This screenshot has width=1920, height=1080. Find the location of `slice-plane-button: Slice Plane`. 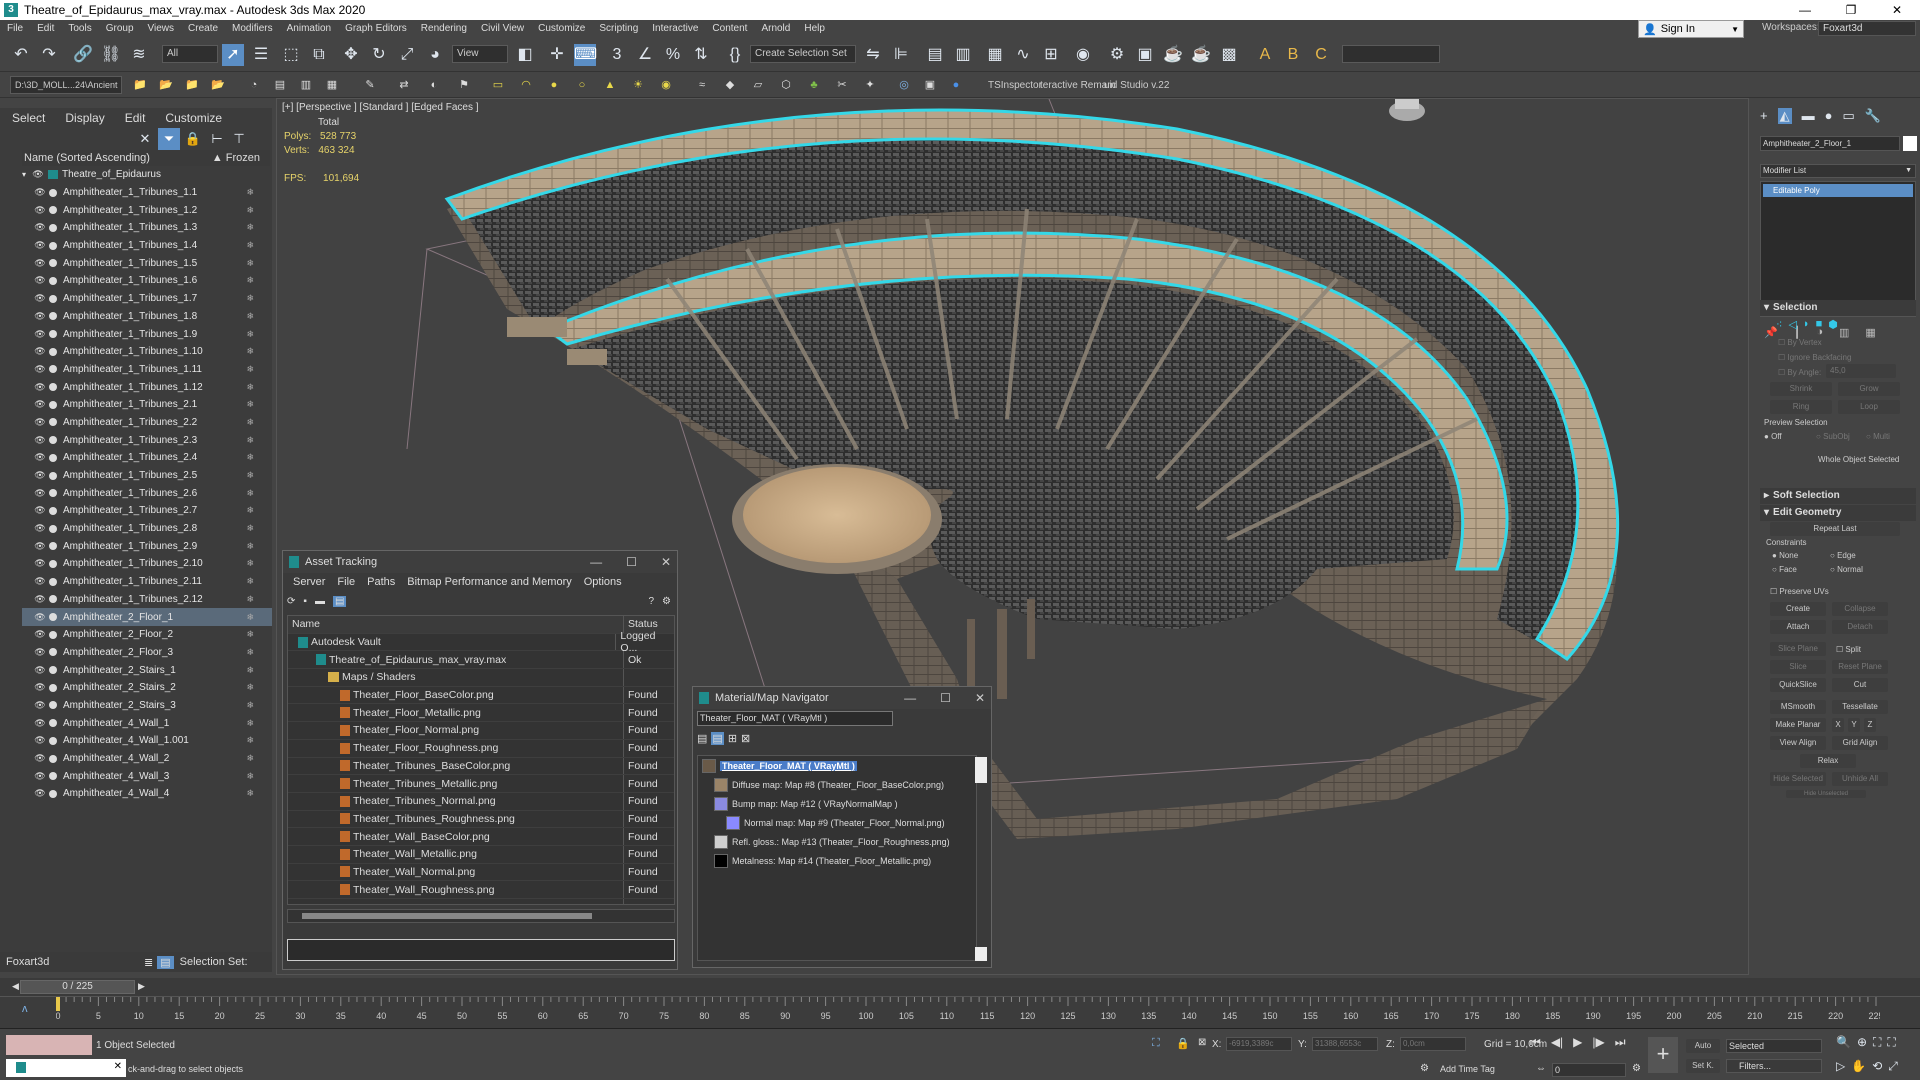

slice-plane-button: Slice Plane is located at coordinates (1798, 649).